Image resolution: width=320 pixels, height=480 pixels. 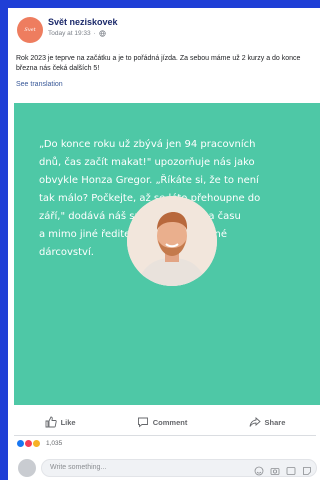 I want to click on sticker-icon, so click(x=307, y=469).